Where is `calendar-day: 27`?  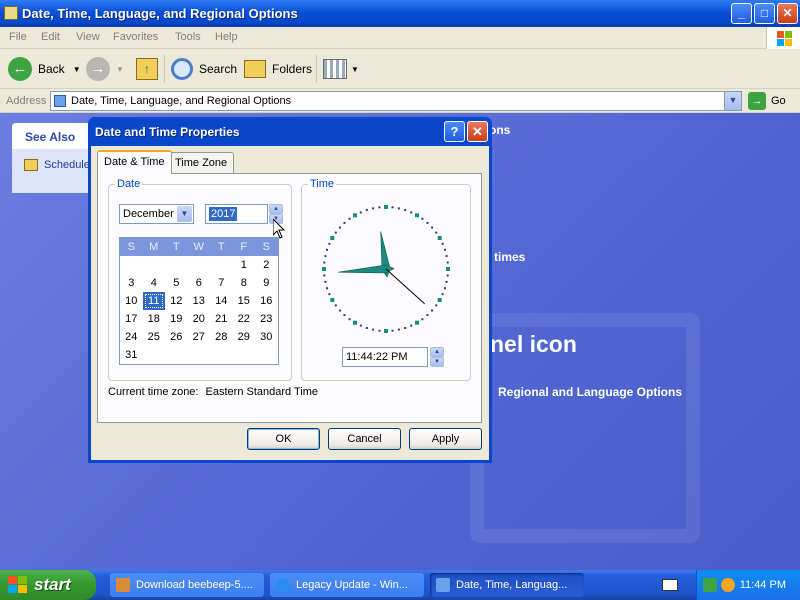
calendar-day: 27 is located at coordinates (199, 337).